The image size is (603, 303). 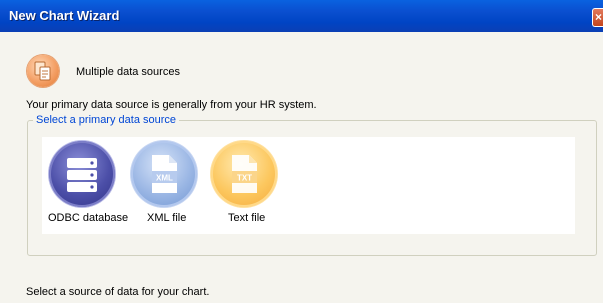 I want to click on close-icon: ×, so click(x=599, y=17).